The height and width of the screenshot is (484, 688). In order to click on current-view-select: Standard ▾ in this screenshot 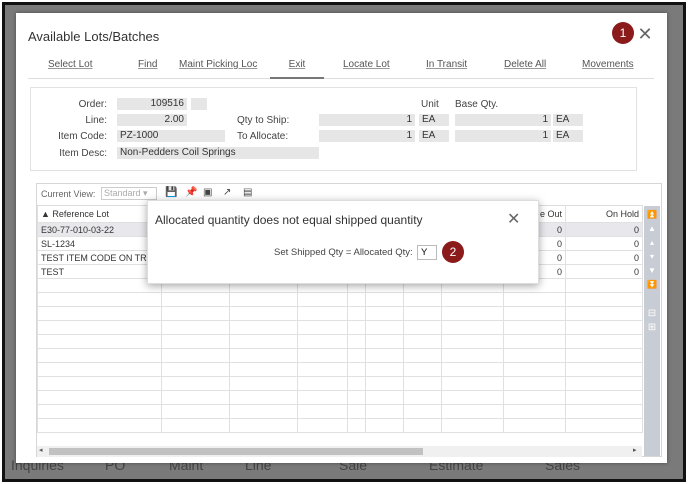, I will do `click(129, 193)`.